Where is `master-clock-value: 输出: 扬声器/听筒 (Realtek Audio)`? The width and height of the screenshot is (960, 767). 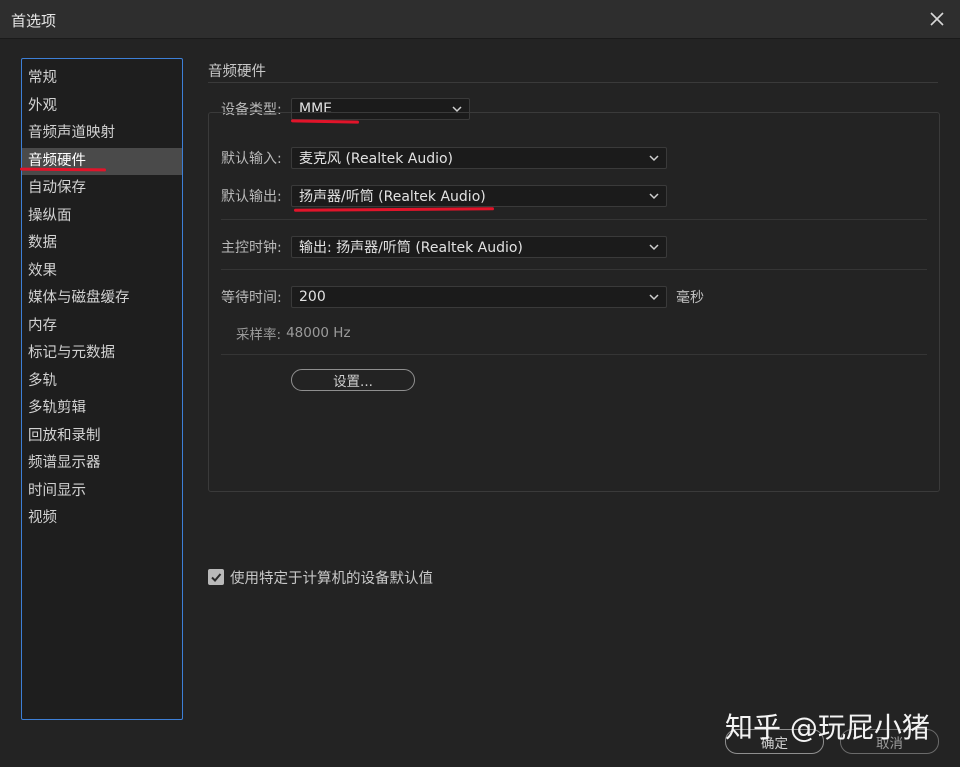 master-clock-value: 输出: 扬声器/听筒 (Realtek Audio) is located at coordinates (411, 248).